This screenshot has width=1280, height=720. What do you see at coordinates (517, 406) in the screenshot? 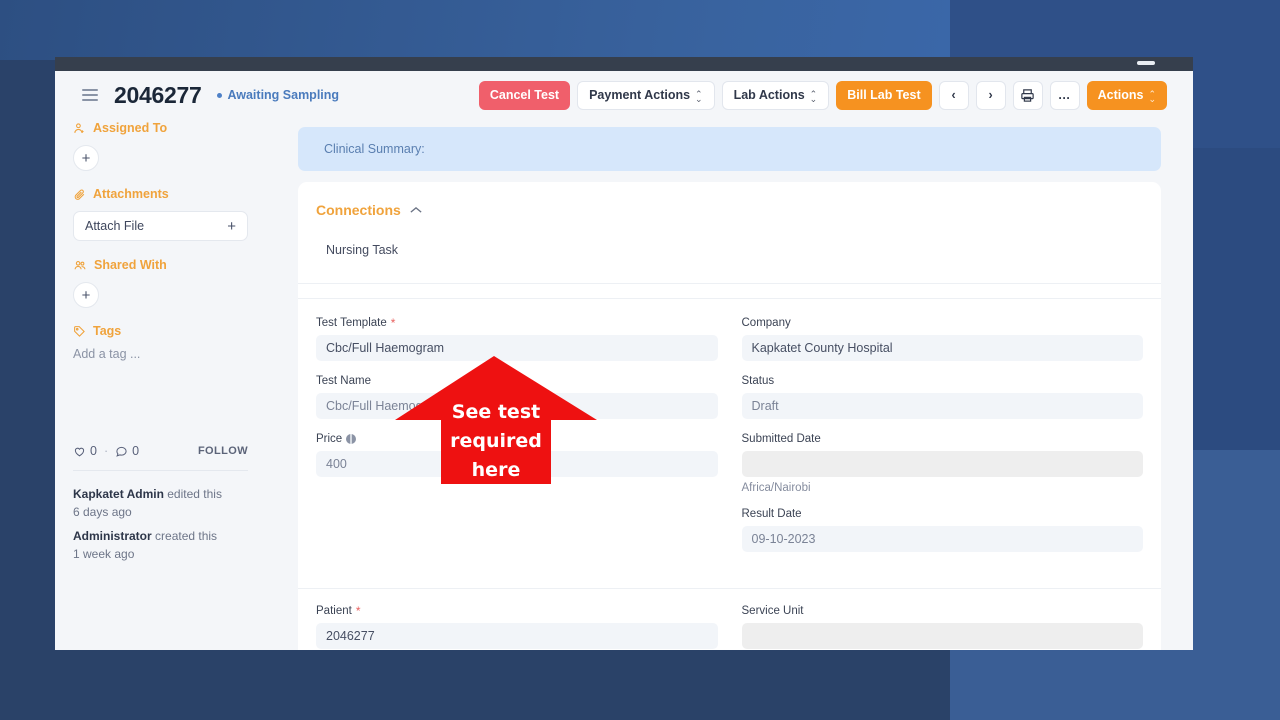
I see `test-name-input: Cbc/Full Haemogram` at bounding box center [517, 406].